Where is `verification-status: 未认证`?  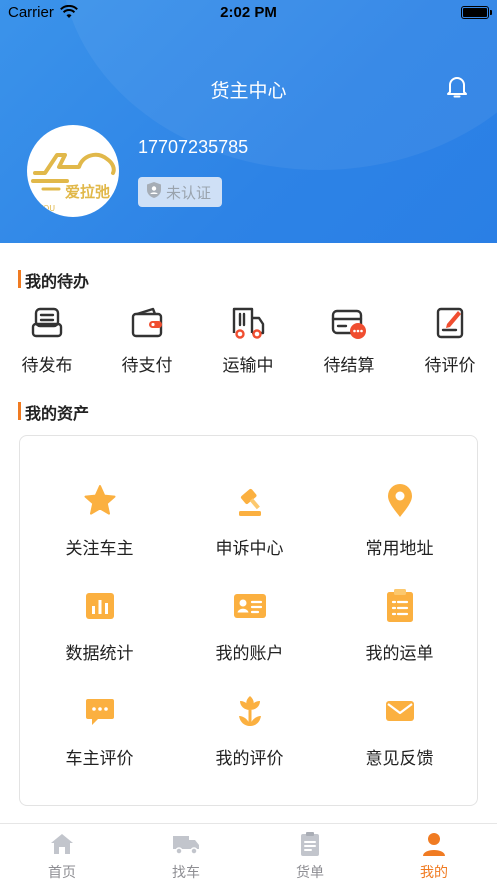
verification-status: 未认证 is located at coordinates (189, 192).